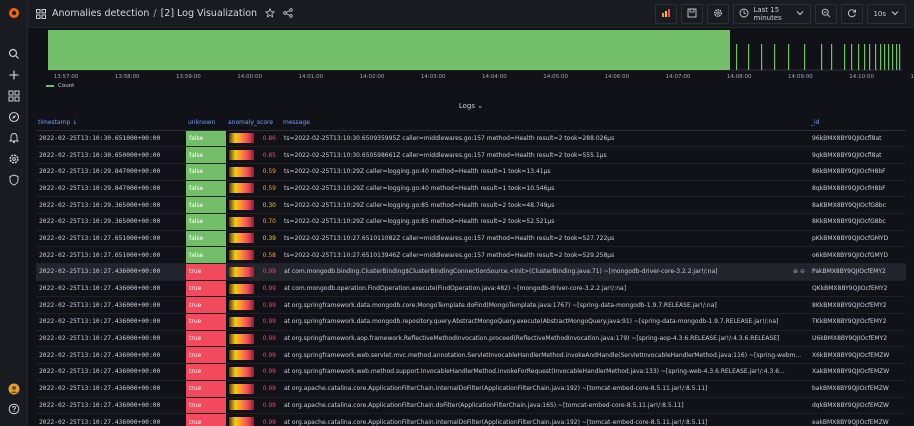 The height and width of the screenshot is (426, 914). Describe the element at coordinates (269, 188) in the screenshot. I see `score-value: 0.59` at that location.